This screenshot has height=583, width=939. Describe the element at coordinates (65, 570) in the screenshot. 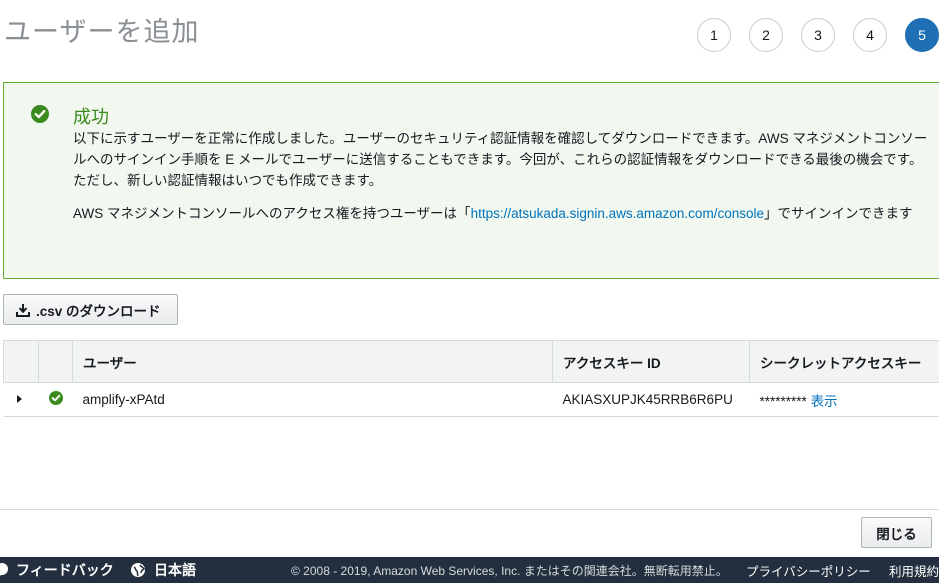

I see `feedback-label: フィードバック` at that location.